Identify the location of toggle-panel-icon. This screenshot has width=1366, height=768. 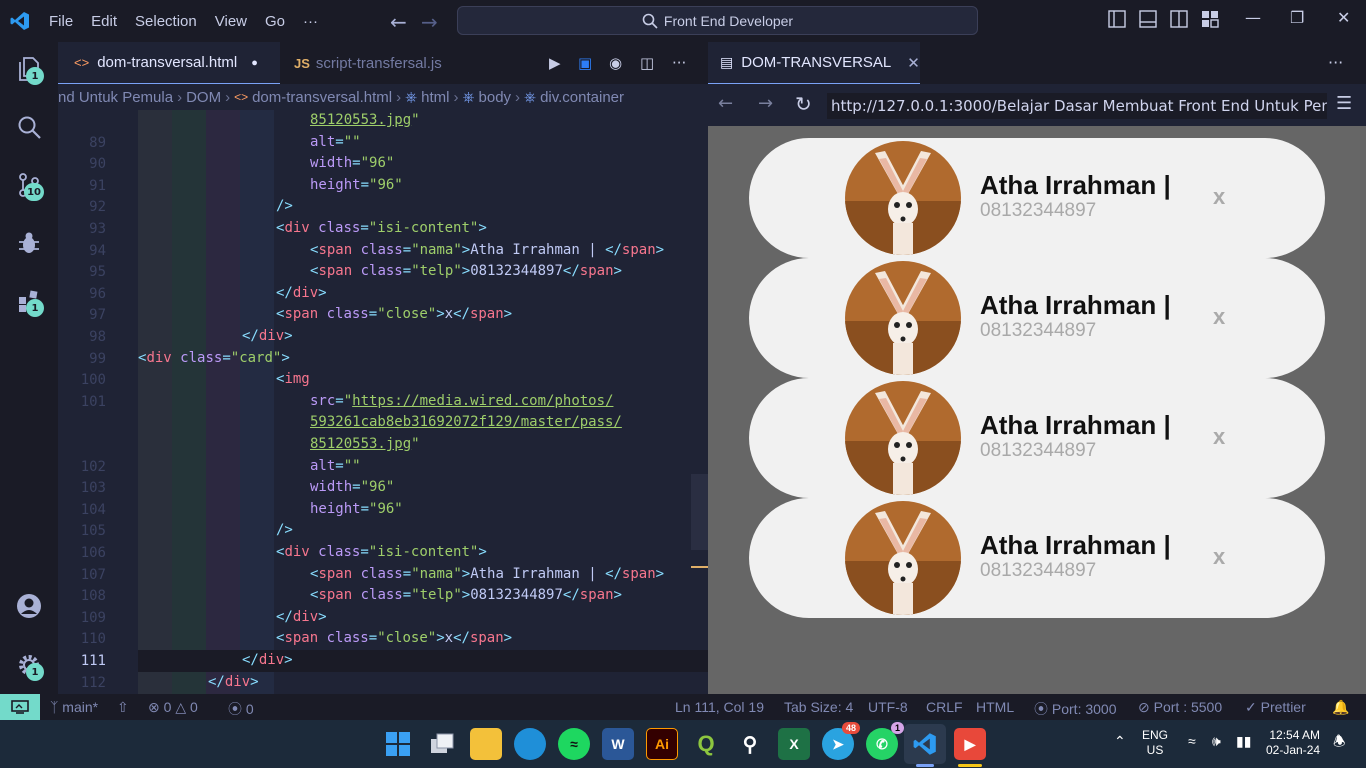
(1149, 20).